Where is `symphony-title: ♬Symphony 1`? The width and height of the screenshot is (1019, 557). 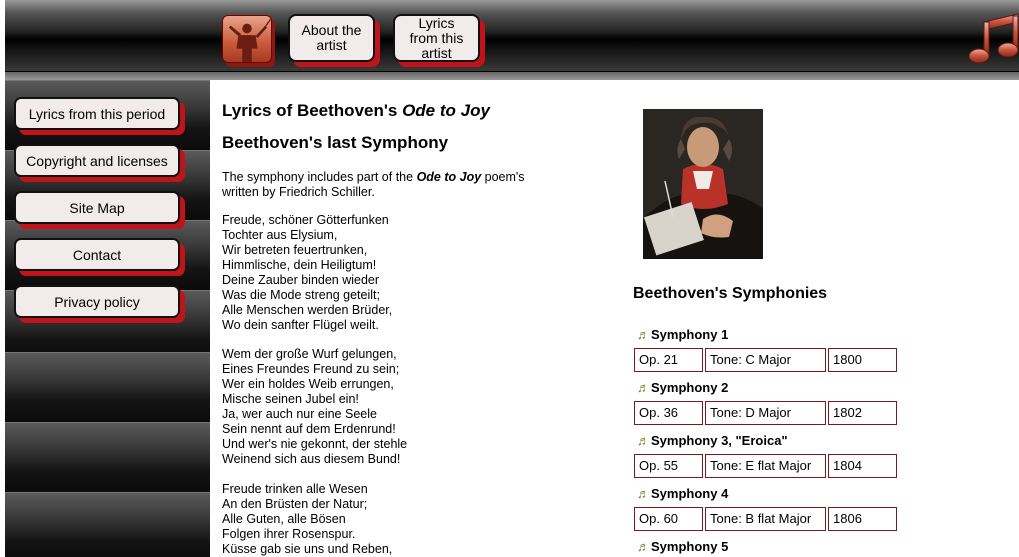
symphony-title: ♬Symphony 1 is located at coordinates (682, 334).